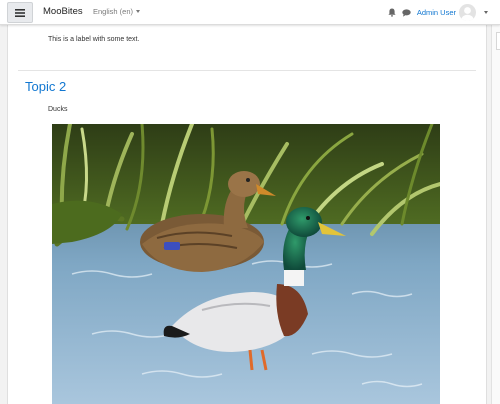  What do you see at coordinates (63, 11) in the screenshot?
I see `site-brand-link: MooBites` at bounding box center [63, 11].